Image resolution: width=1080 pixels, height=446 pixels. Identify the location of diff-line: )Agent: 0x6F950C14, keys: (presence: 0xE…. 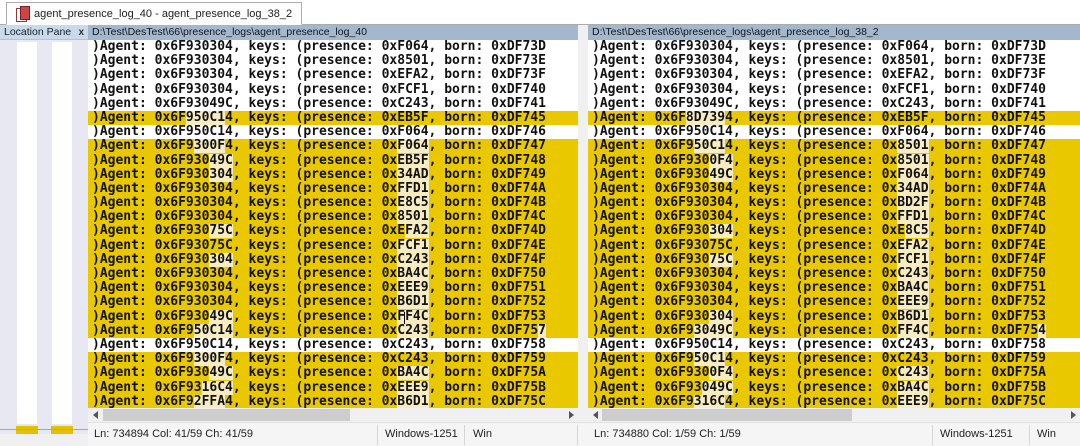
(333, 118).